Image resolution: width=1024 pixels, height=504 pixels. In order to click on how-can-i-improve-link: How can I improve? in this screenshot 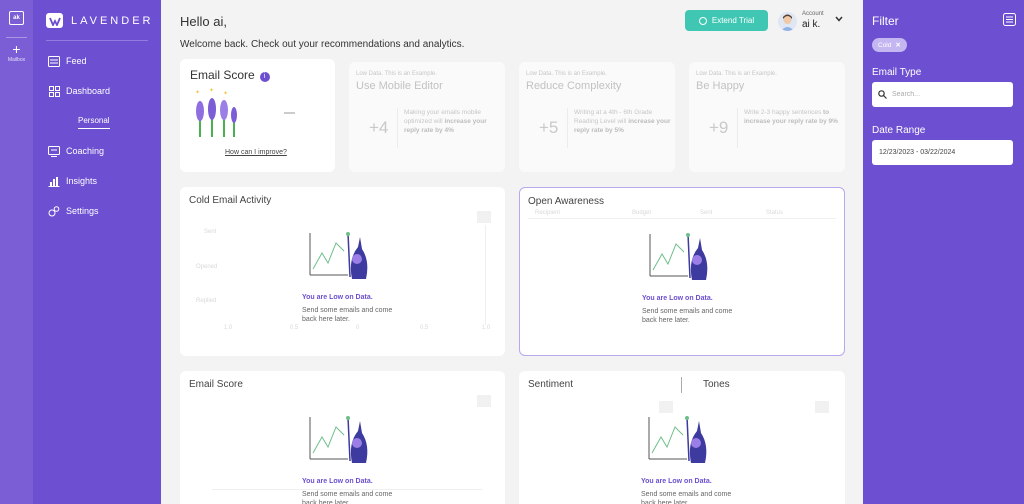, I will do `click(256, 152)`.